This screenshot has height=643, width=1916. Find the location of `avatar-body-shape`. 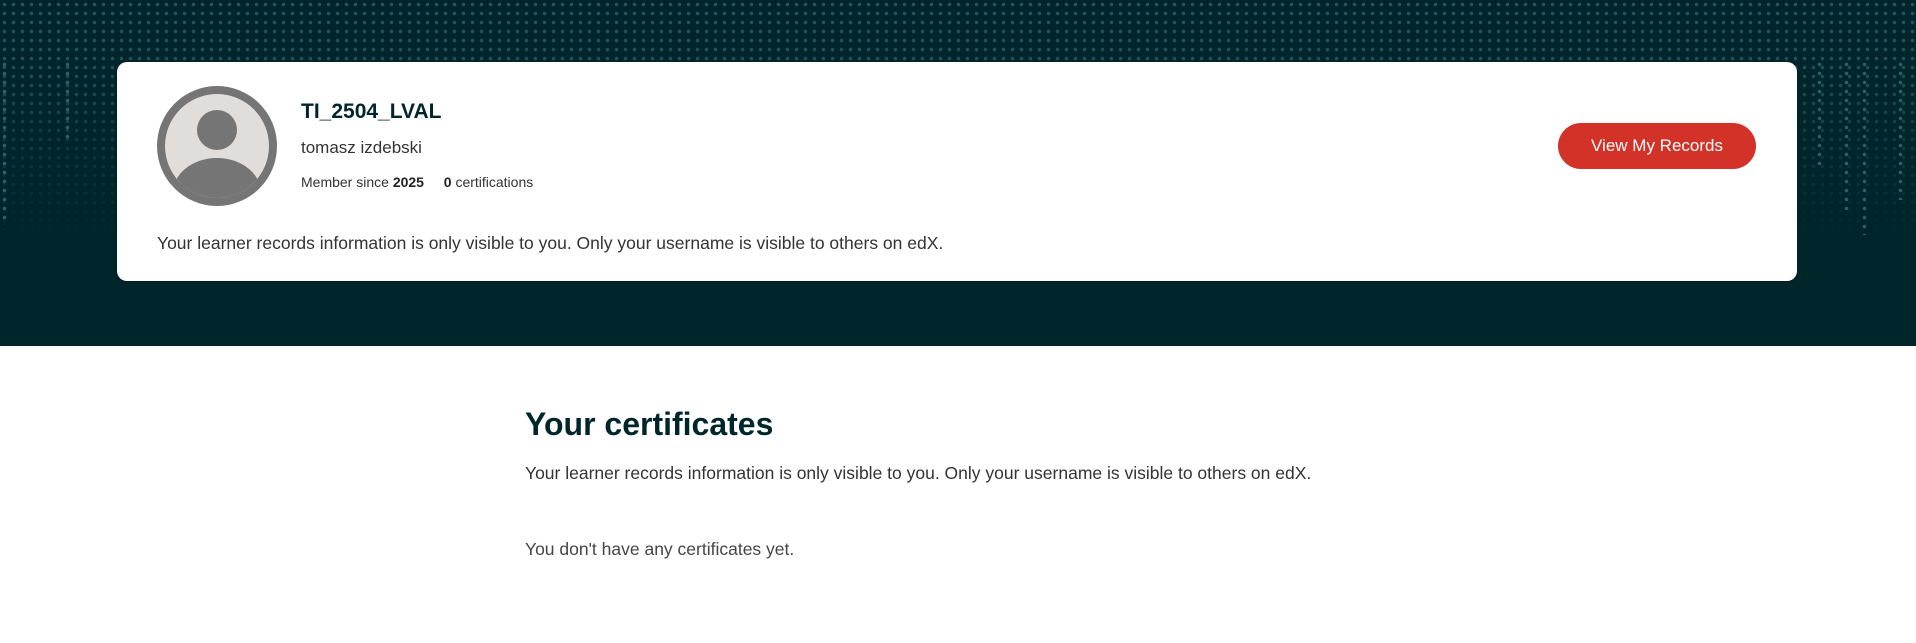

avatar-body-shape is located at coordinates (217, 178).